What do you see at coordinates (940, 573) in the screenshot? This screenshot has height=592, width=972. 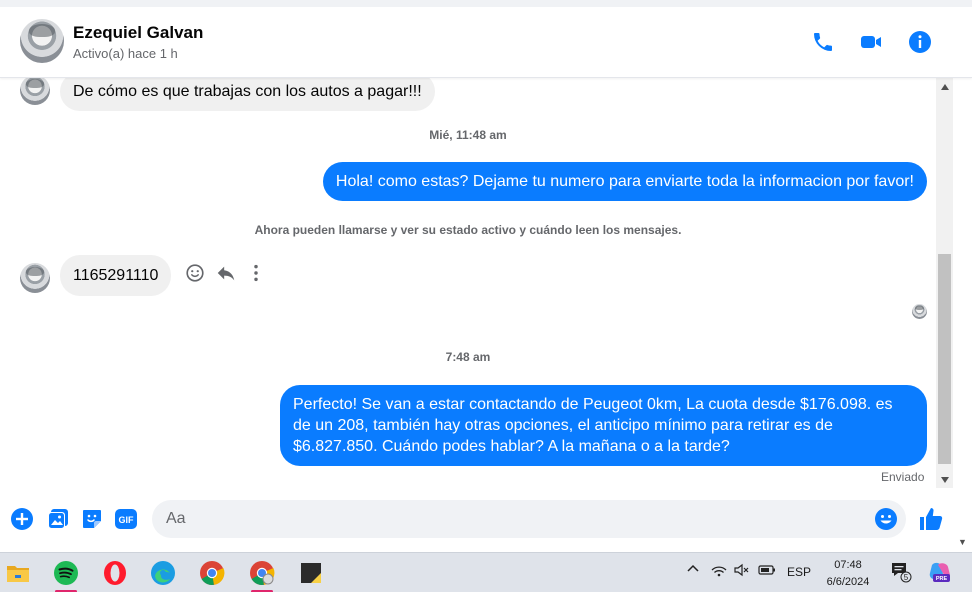 I see `copilot-icon: PRE` at bounding box center [940, 573].